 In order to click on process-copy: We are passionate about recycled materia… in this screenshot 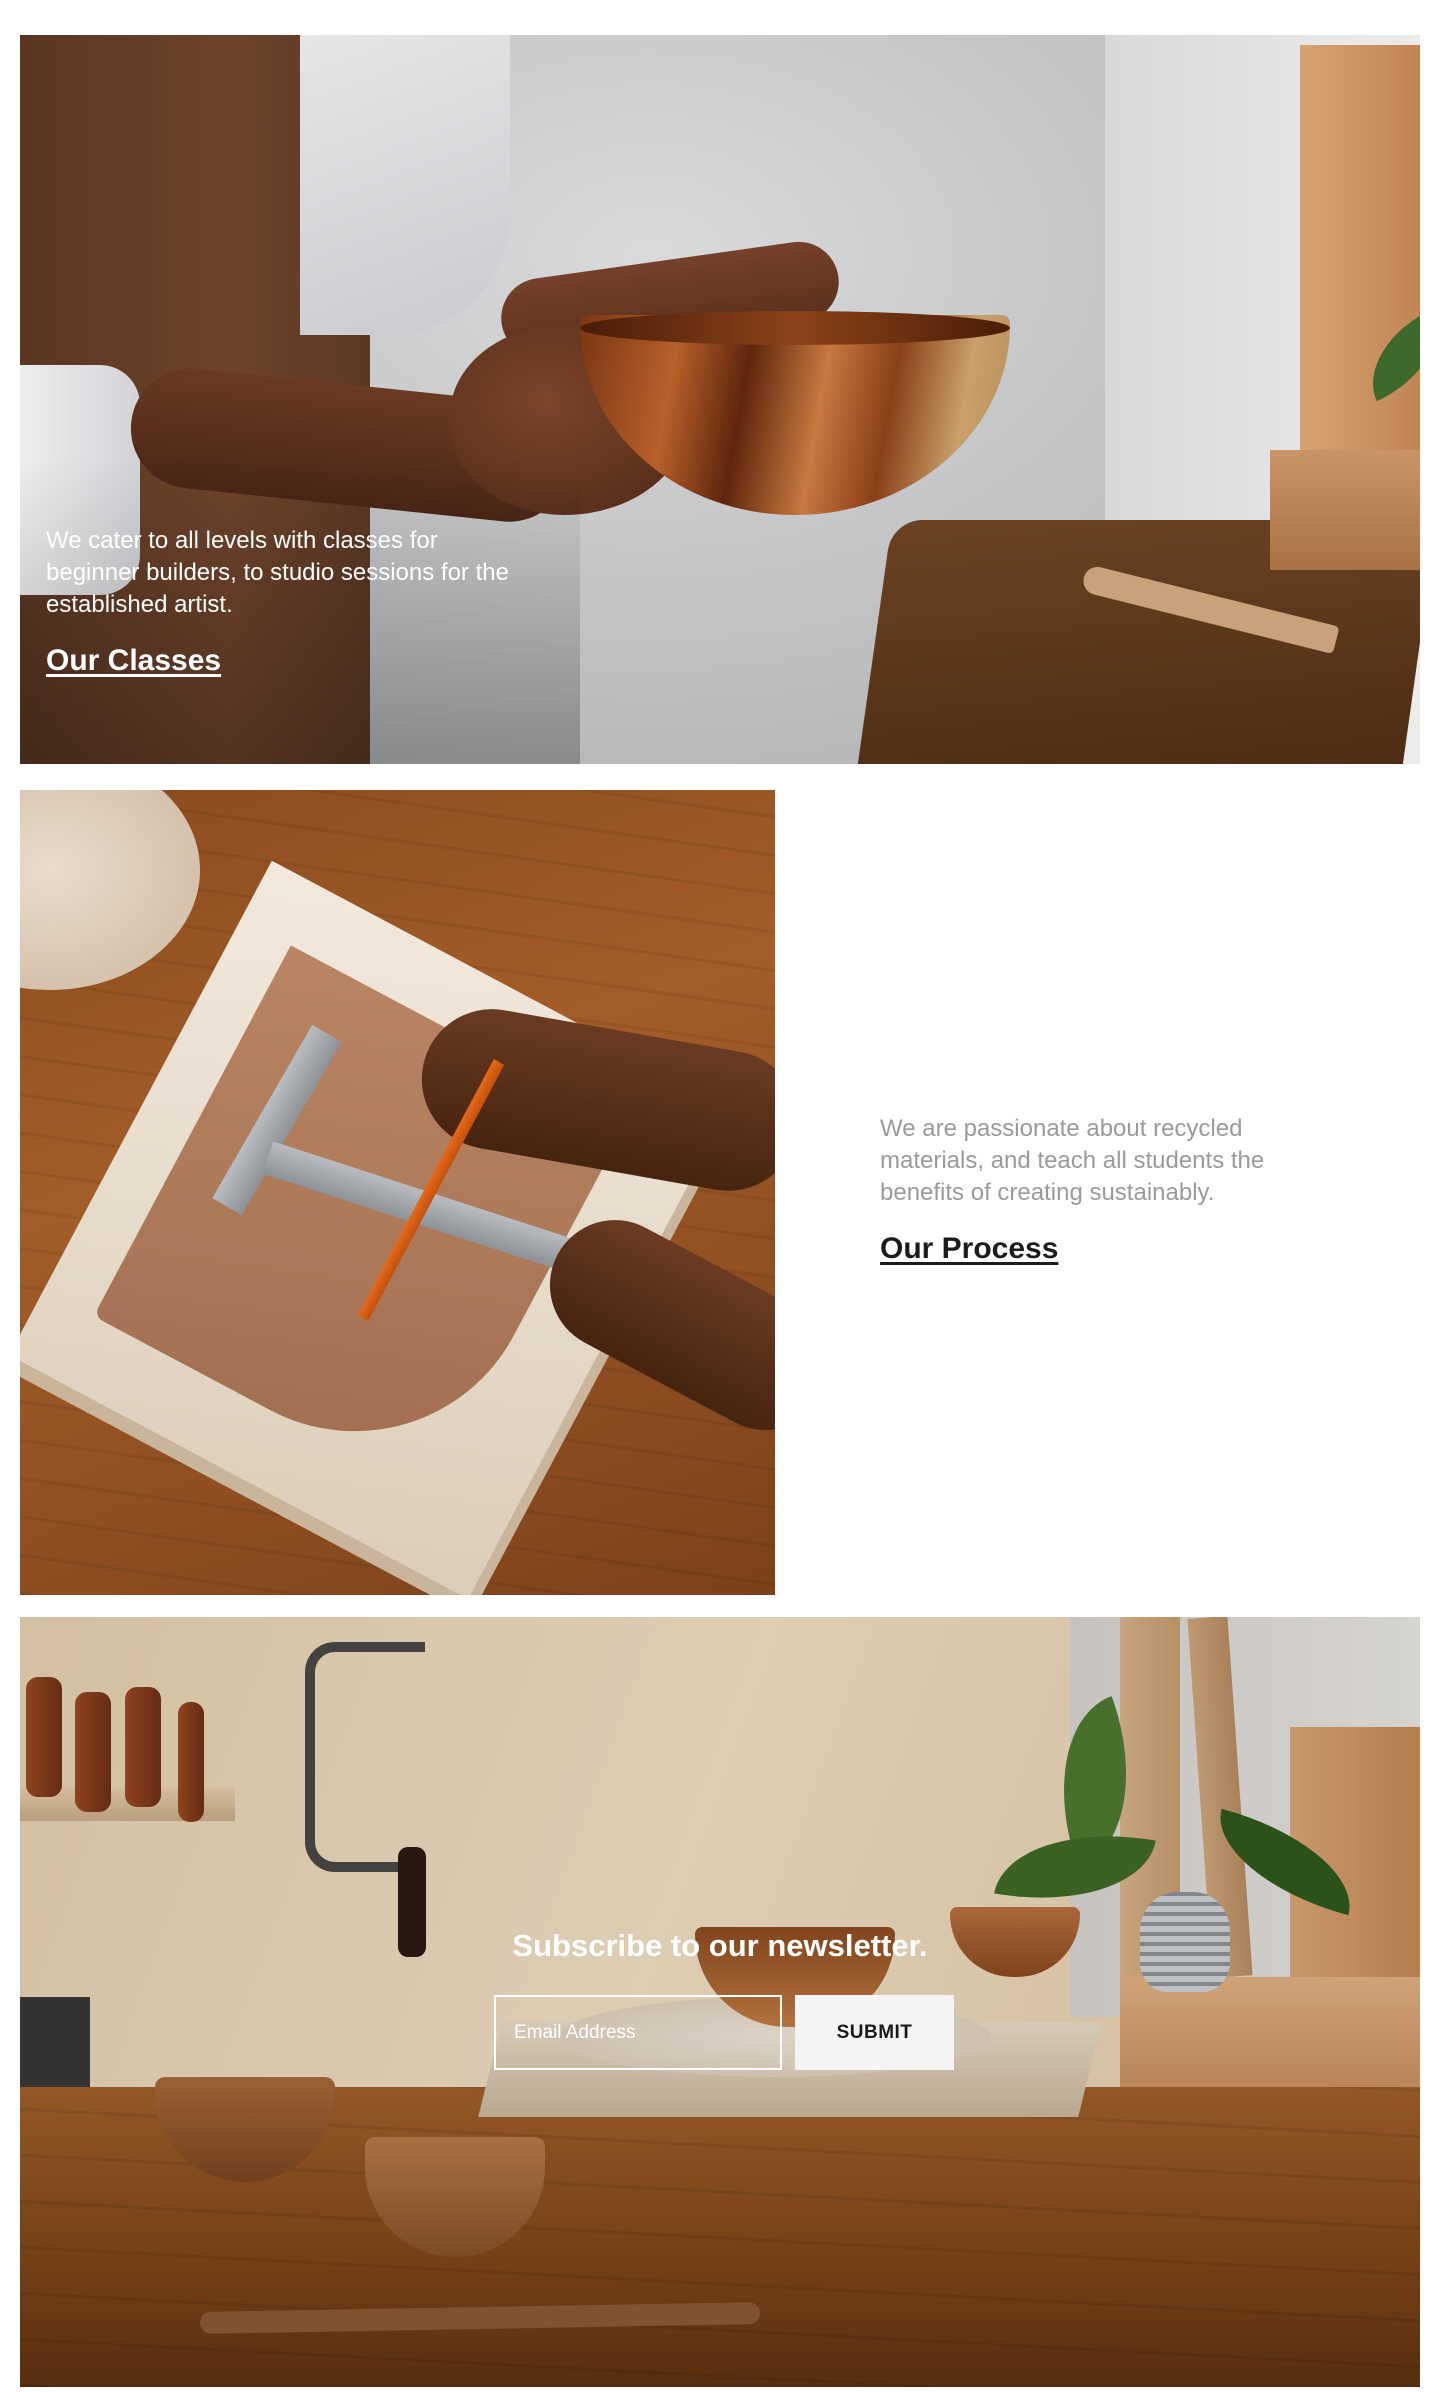, I will do `click(1105, 1190)`.